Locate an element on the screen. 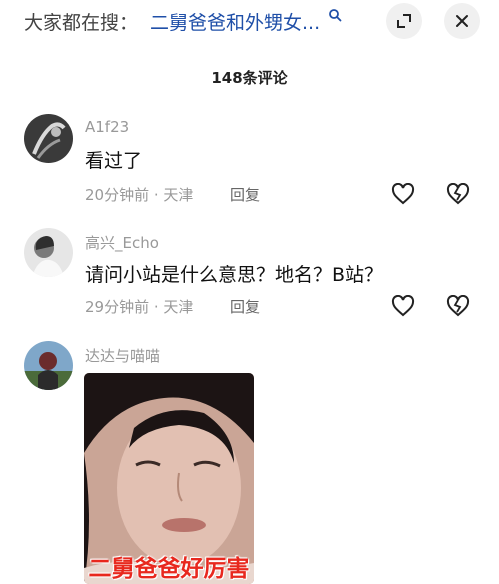  comment-username: A1f23 is located at coordinates (107, 127).